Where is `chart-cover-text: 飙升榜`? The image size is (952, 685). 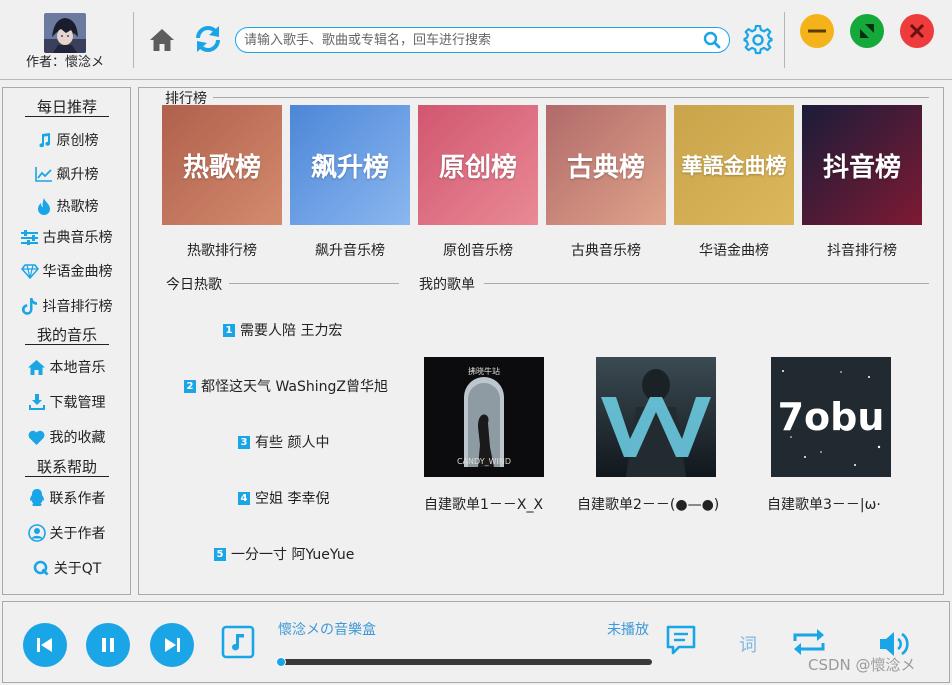 chart-cover-text: 飙升榜 is located at coordinates (349, 167).